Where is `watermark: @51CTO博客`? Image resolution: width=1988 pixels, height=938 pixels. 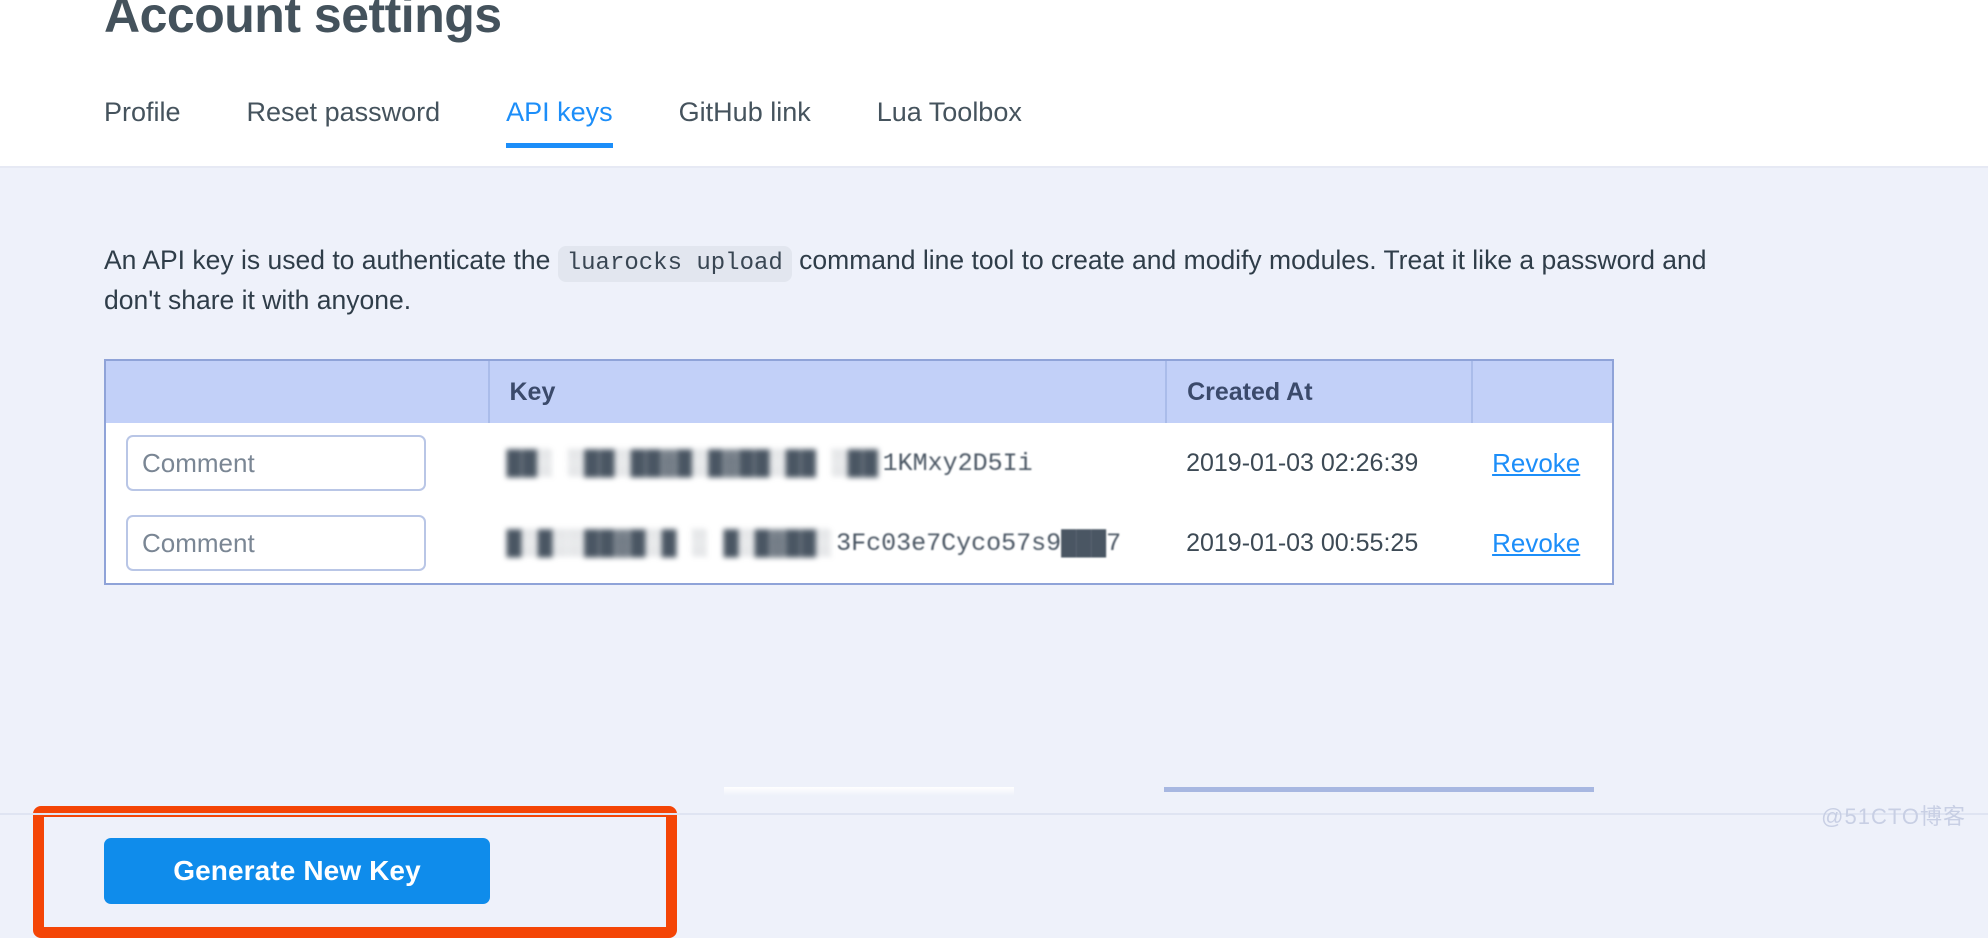
watermark: @51CTO博客 is located at coordinates (1893, 816).